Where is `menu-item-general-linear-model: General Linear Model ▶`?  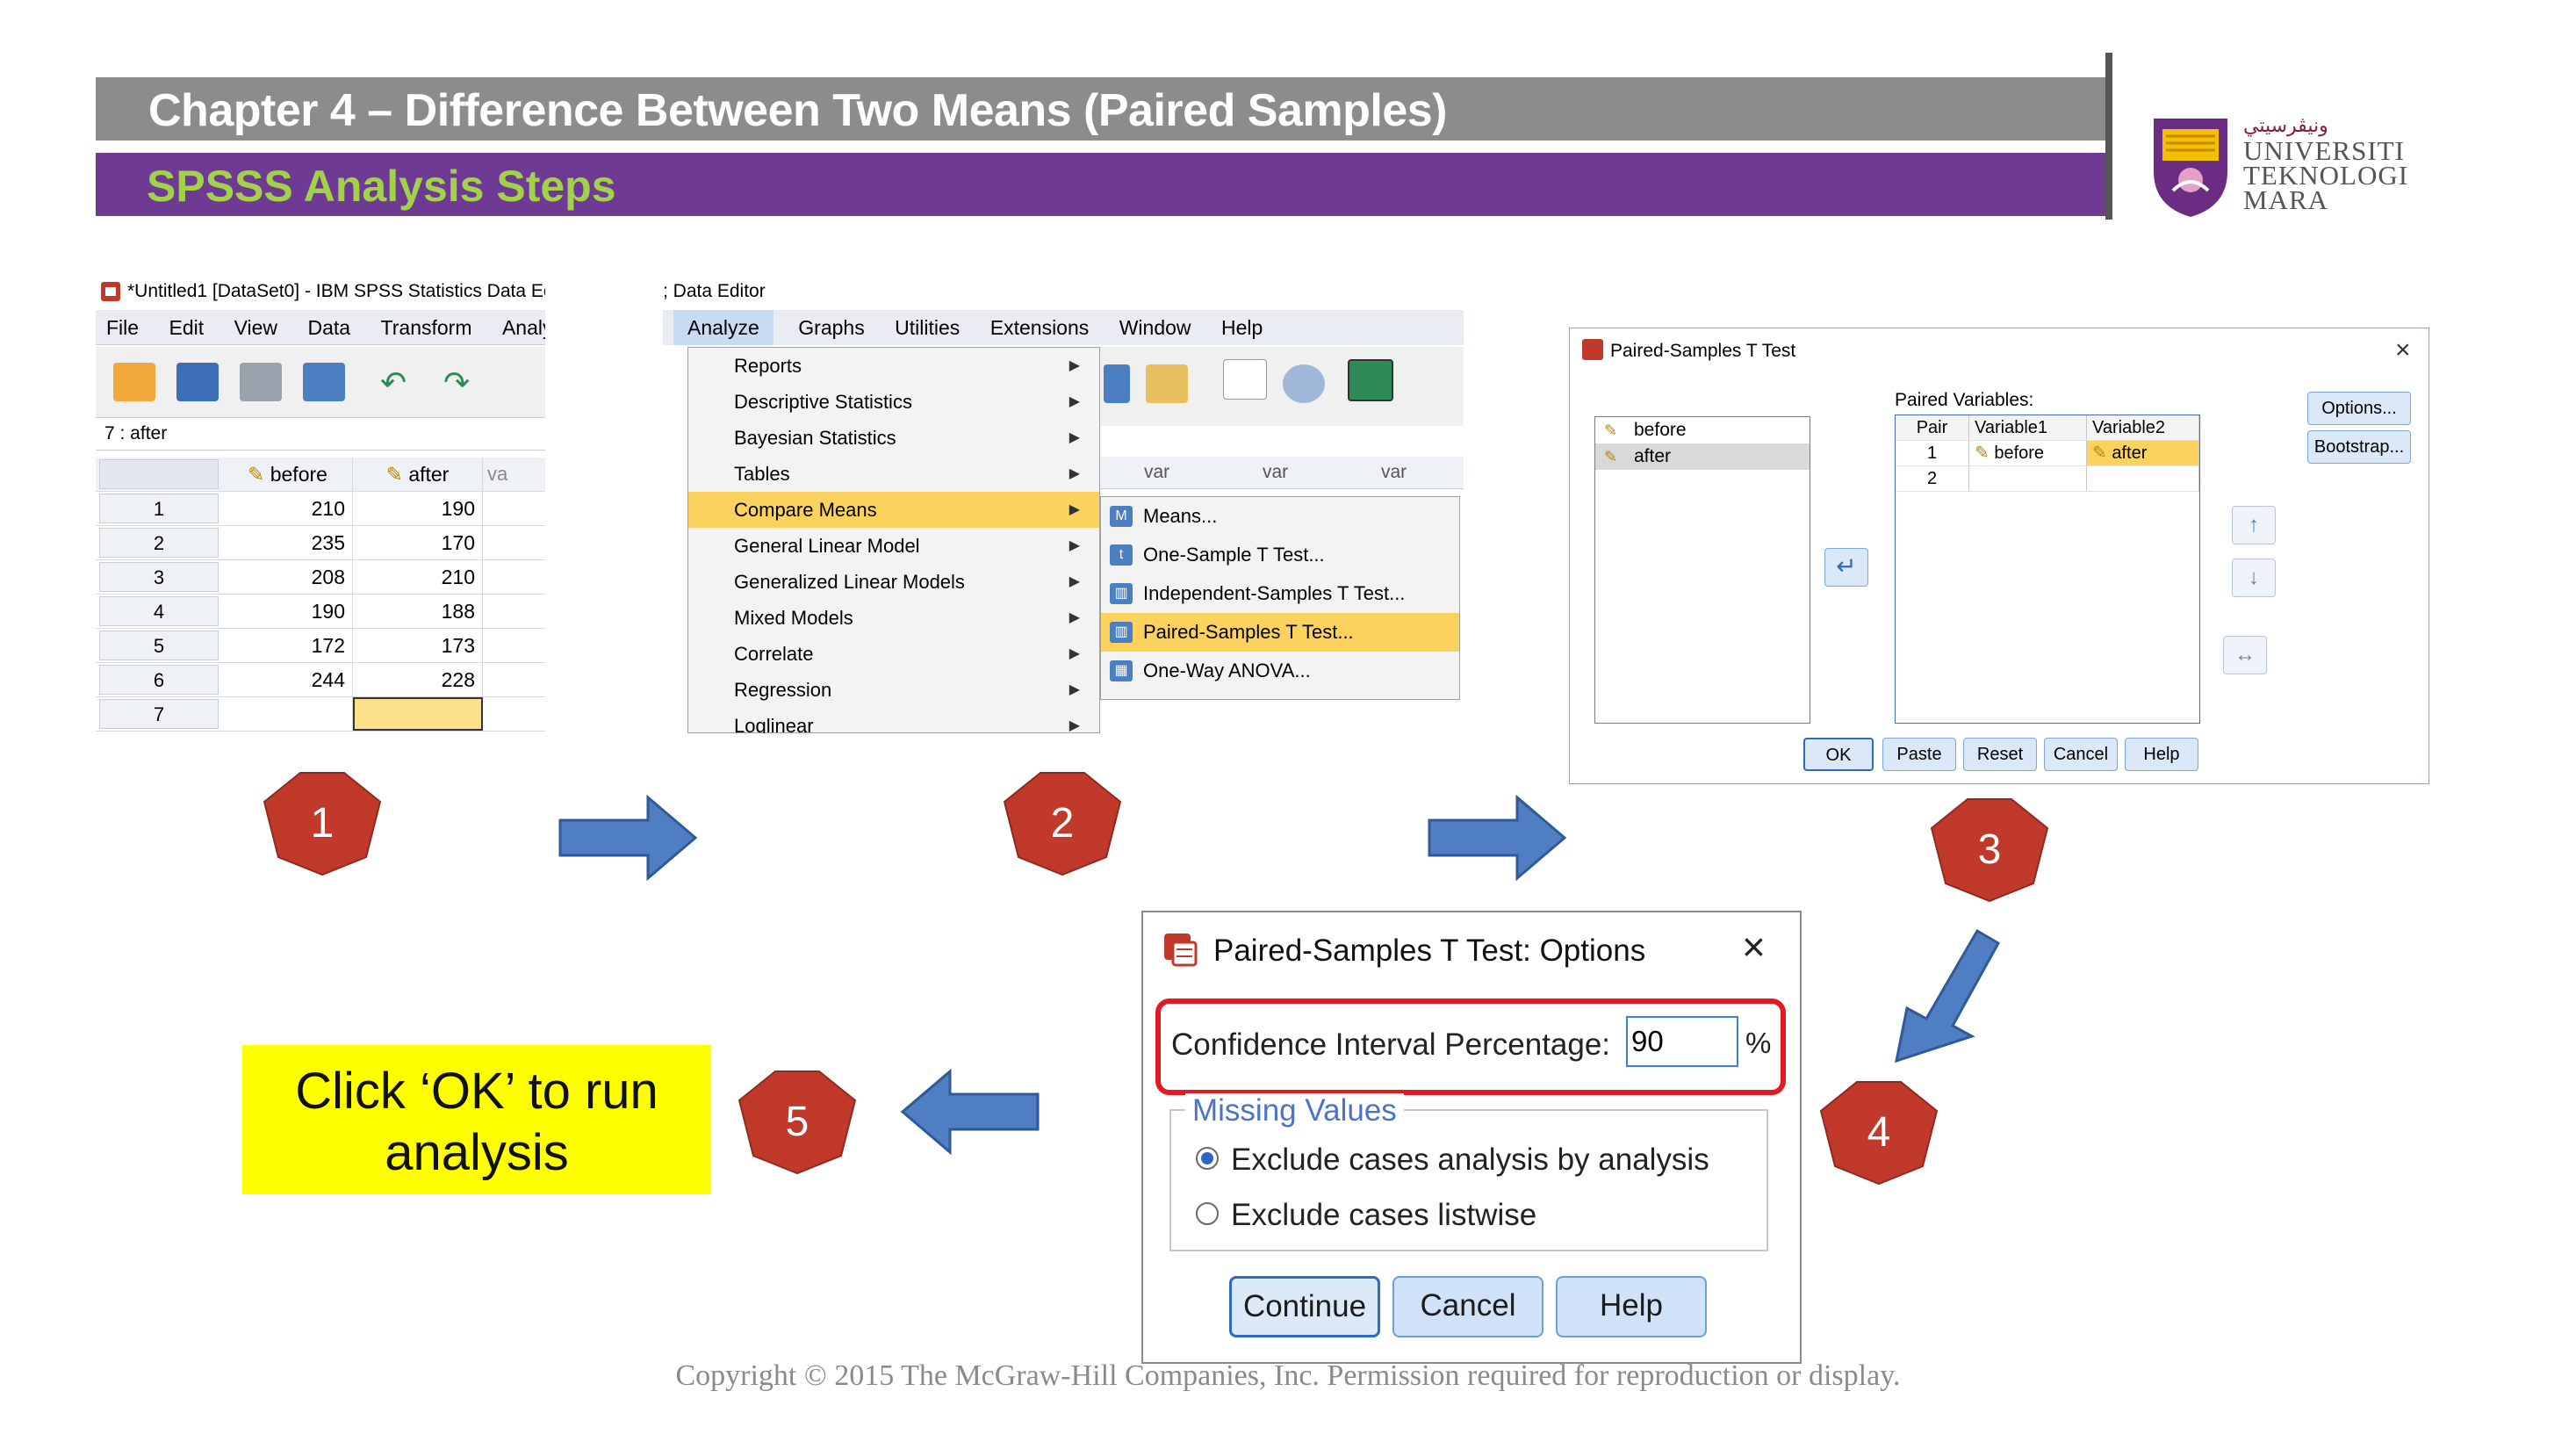
menu-item-general-linear-model: General Linear Model ▶ is located at coordinates (893, 546).